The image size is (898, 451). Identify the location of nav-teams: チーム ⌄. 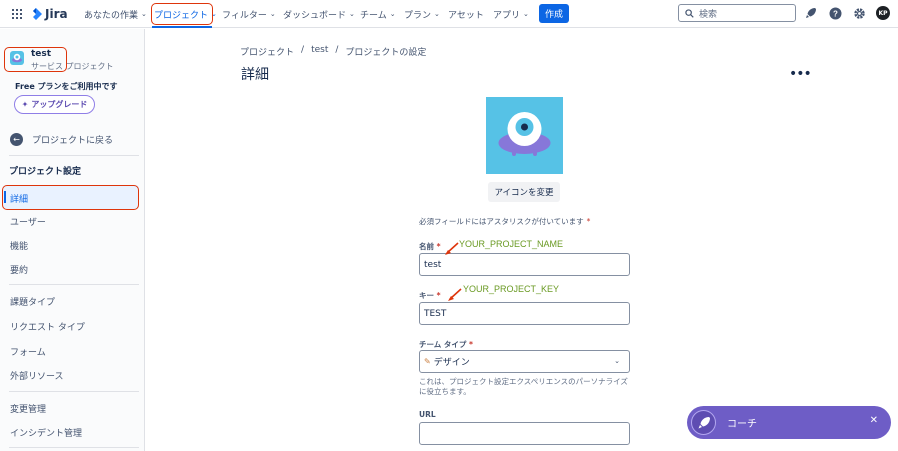
(378, 14).